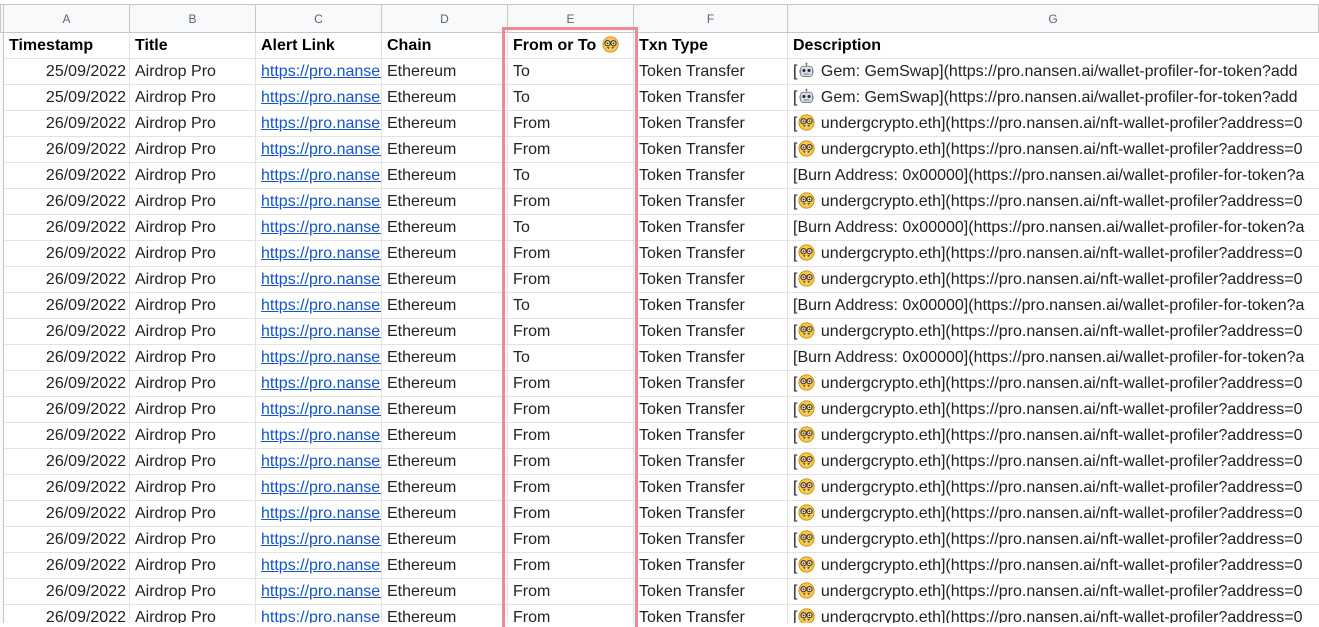 The image size is (1319, 627). What do you see at coordinates (193, 46) in the screenshot?
I see `header-cell-title: Title` at bounding box center [193, 46].